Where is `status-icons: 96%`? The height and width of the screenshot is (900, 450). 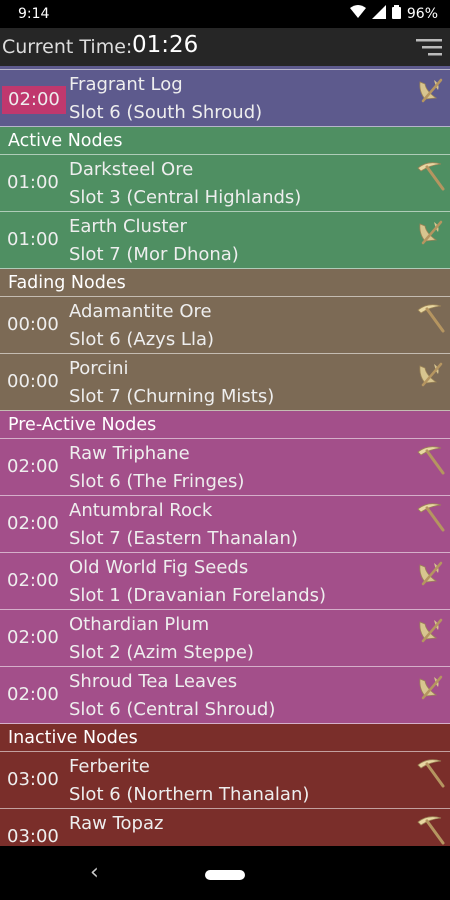 status-icons: 96% is located at coordinates (393, 14).